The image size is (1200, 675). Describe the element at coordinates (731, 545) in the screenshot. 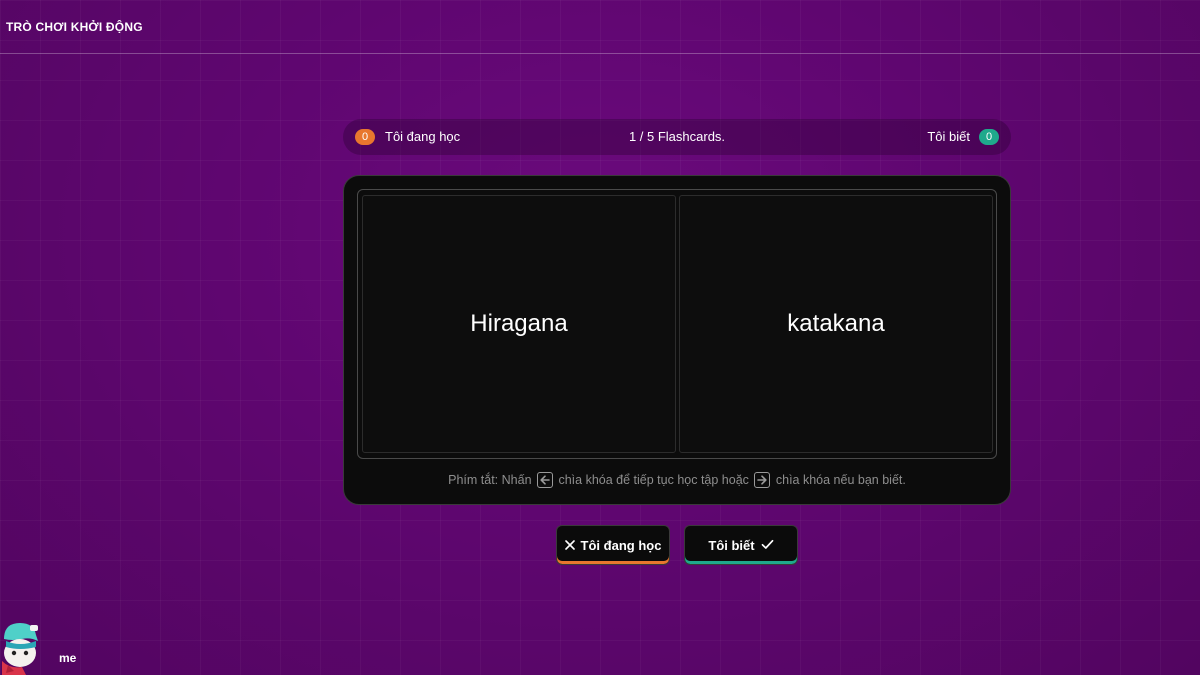

I see `i-know-button-label: Tôi biết` at that location.